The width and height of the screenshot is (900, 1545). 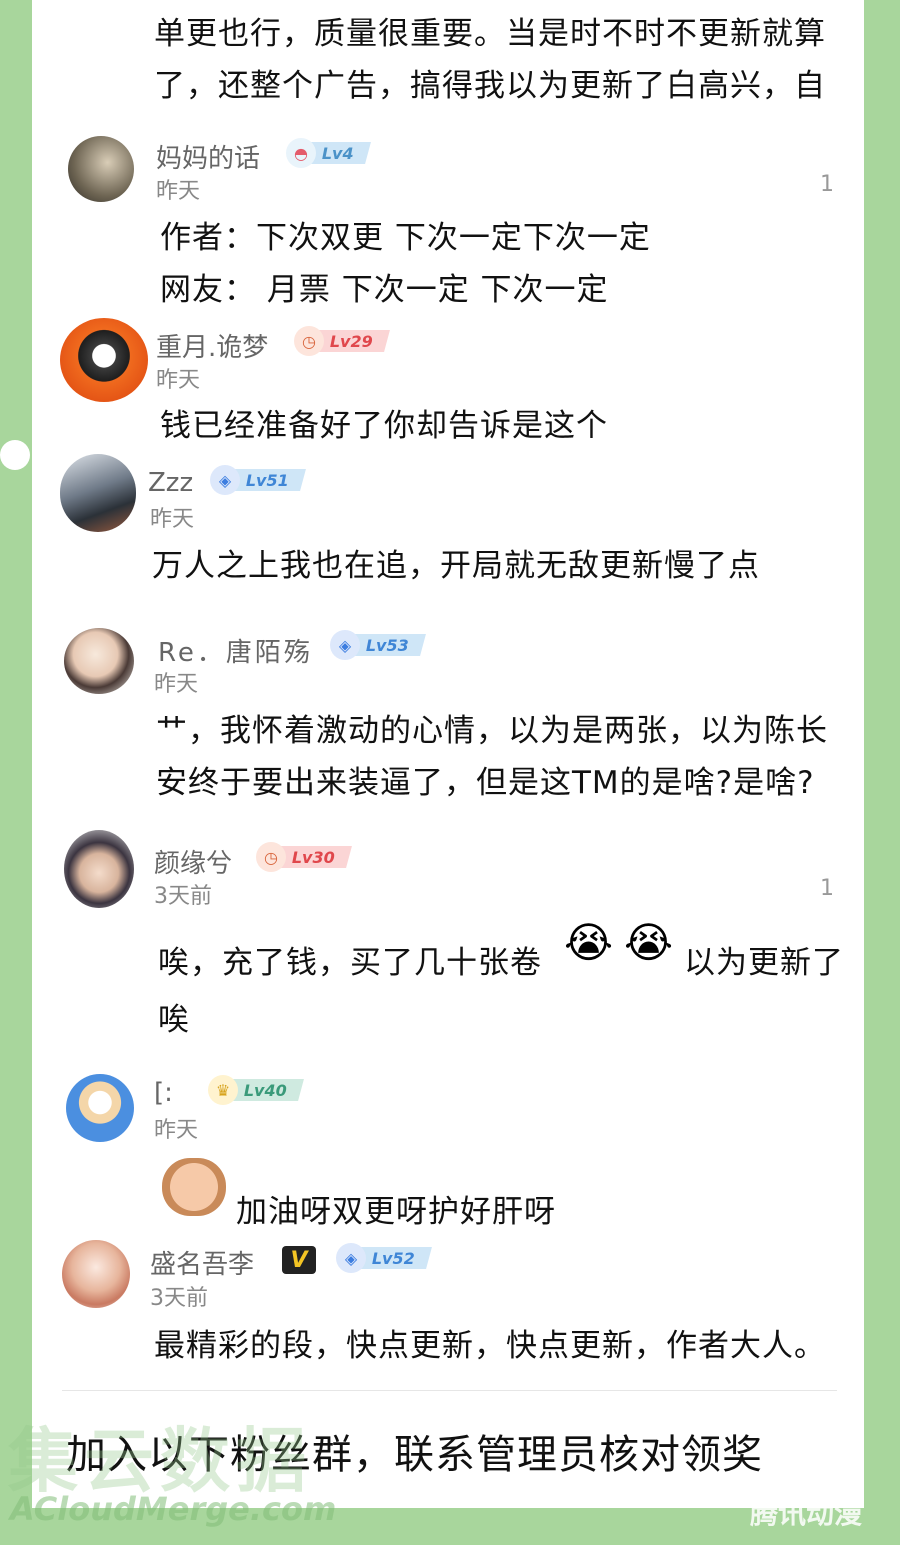 What do you see at coordinates (764, 963) in the screenshot?
I see `comment-text: 以为更新了` at bounding box center [764, 963].